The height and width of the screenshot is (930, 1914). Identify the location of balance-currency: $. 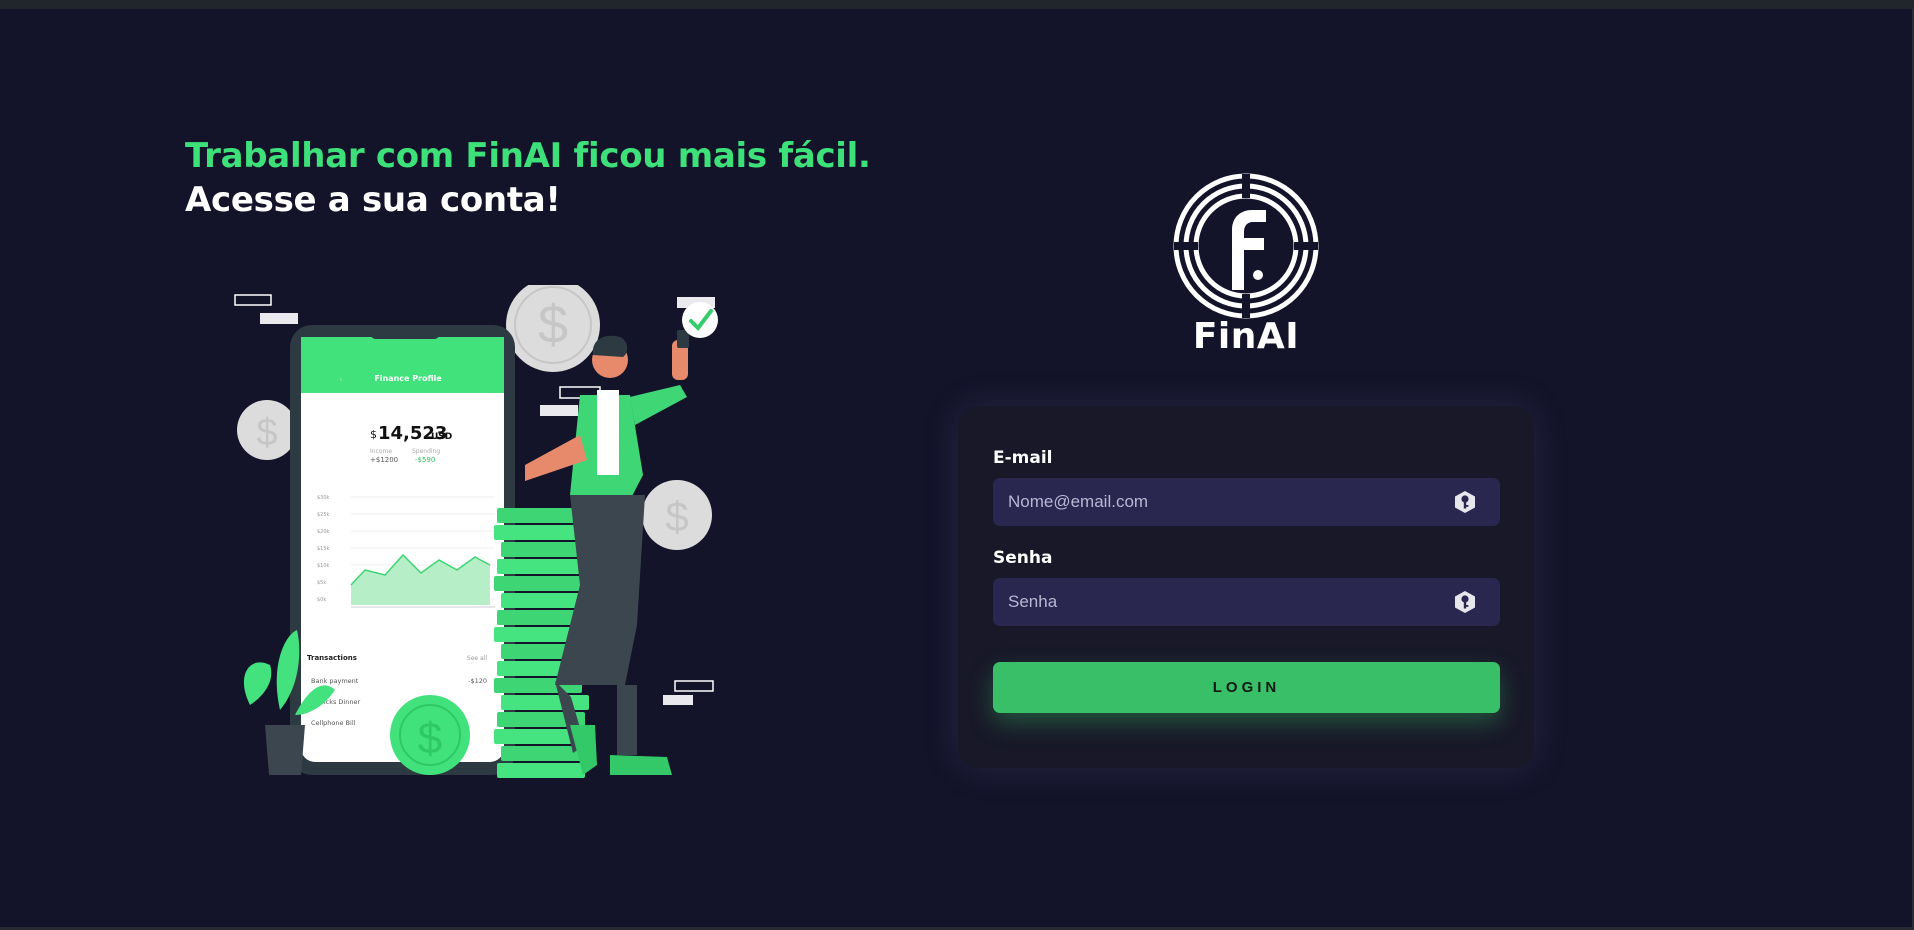
(373, 434).